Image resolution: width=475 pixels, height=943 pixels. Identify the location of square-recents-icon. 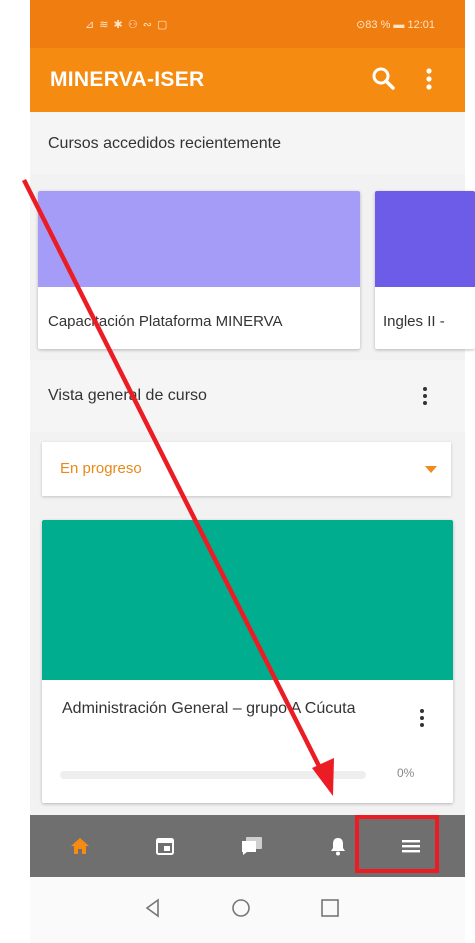
(330, 908).